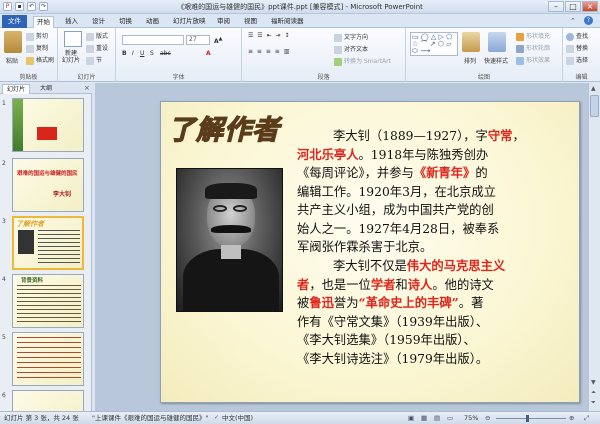 The height and width of the screenshot is (424, 600). I want to click on next-slide-icon: ⏷, so click(593, 403).